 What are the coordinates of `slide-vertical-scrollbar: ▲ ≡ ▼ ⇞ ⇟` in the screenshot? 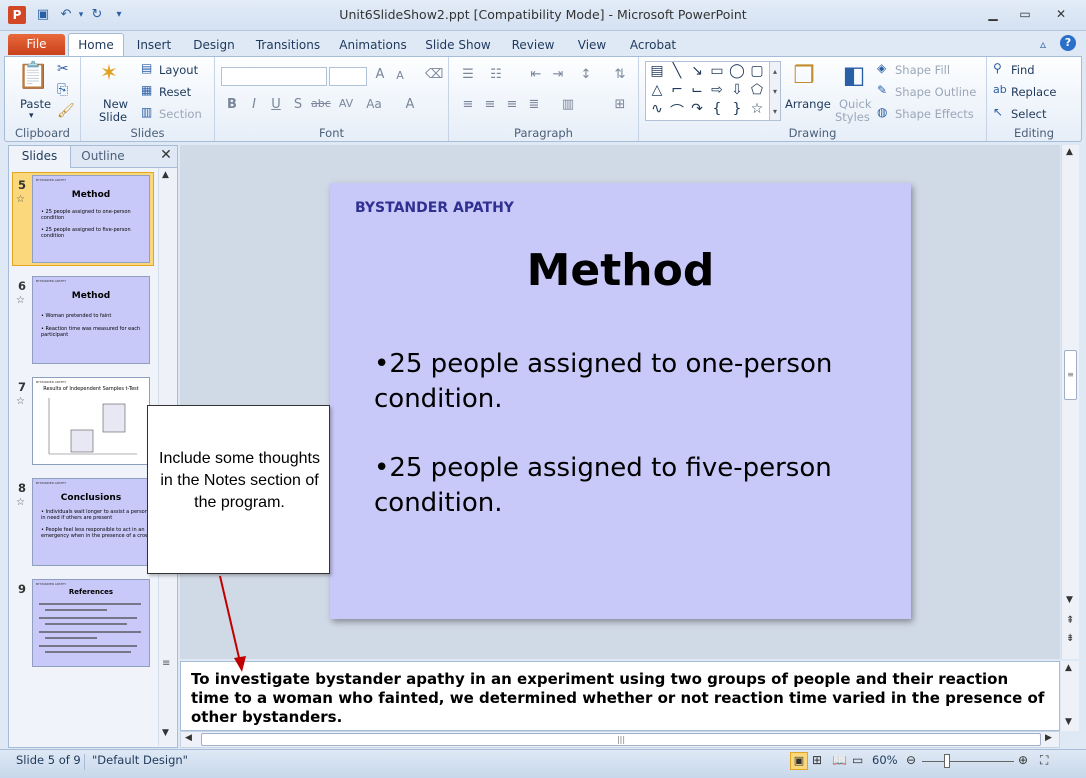 It's located at (1070, 402).